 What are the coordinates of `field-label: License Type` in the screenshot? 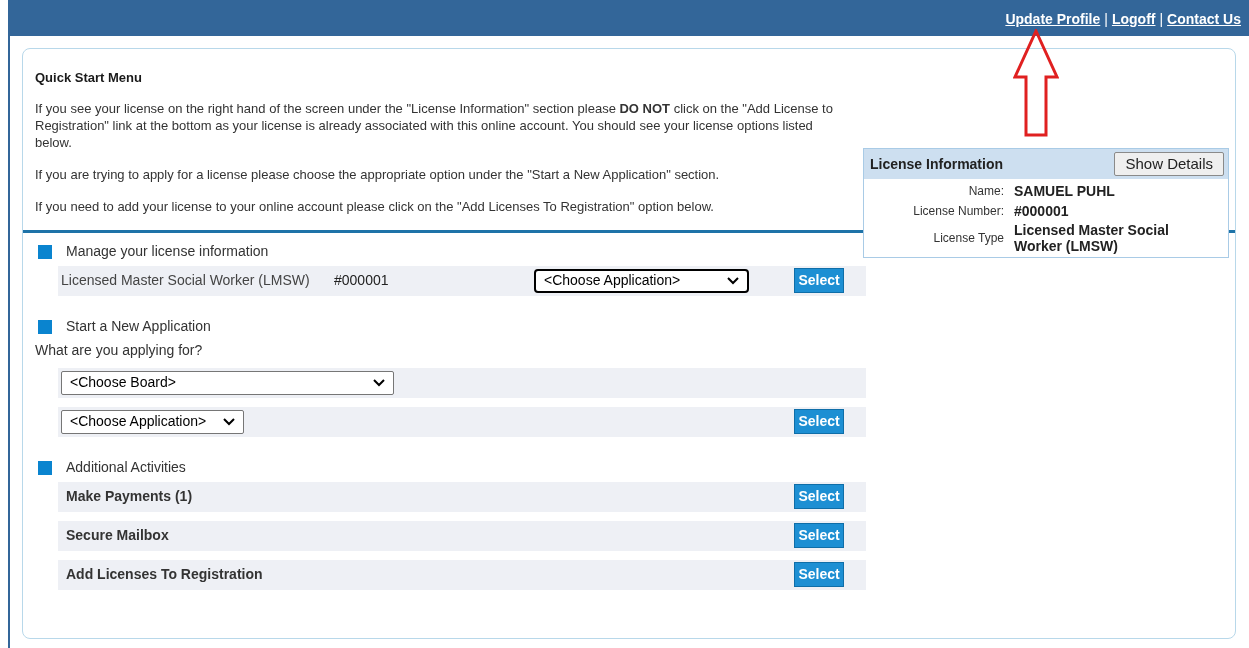 It's located at (968, 238).